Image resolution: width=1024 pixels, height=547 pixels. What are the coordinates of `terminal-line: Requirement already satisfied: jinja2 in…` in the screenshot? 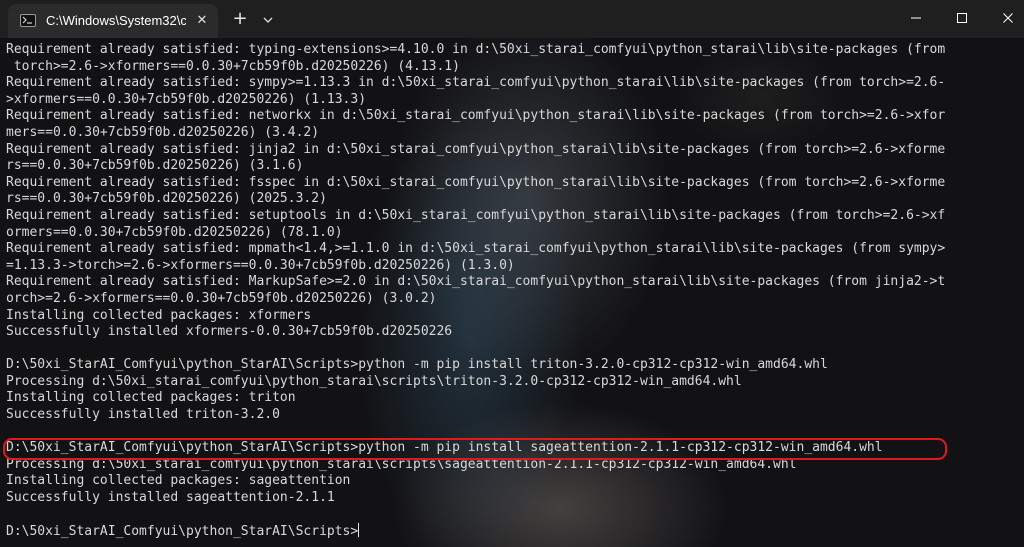 It's located at (476, 149).